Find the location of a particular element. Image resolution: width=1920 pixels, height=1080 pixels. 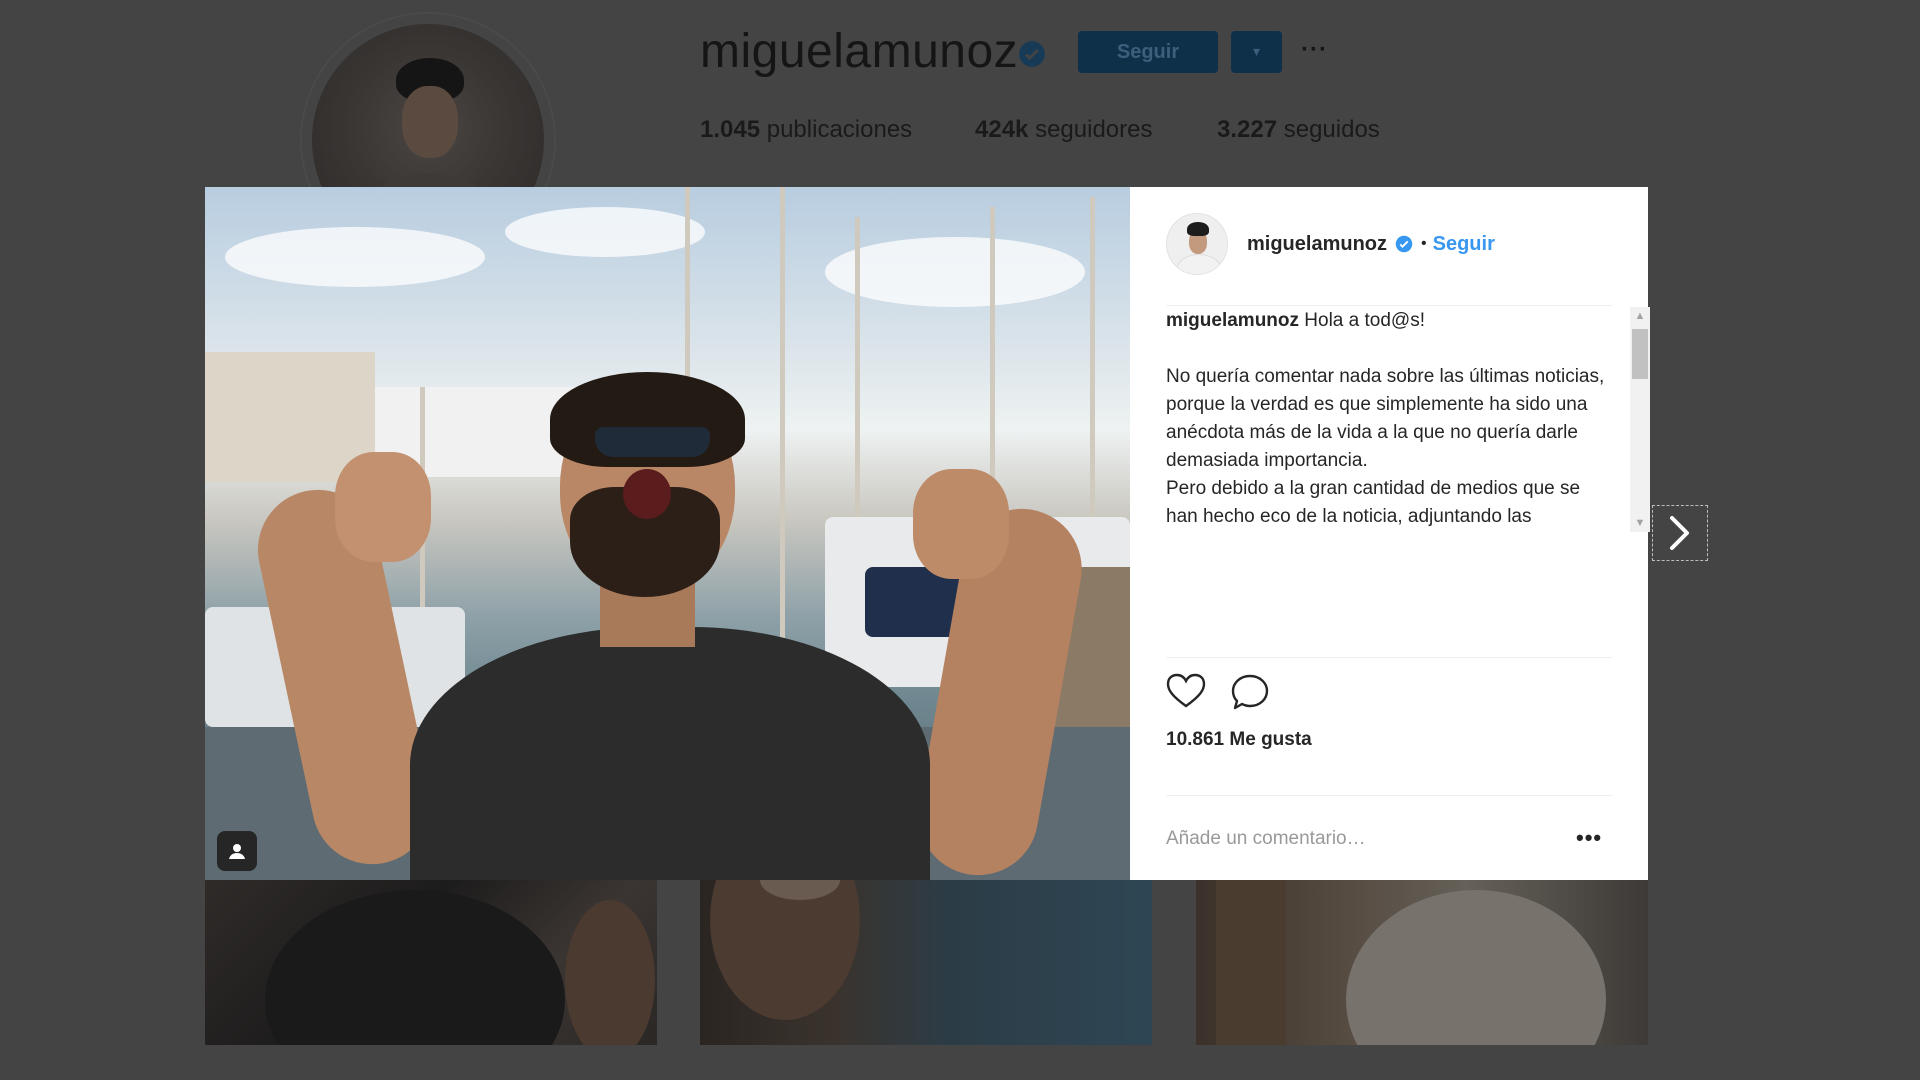

scroll-down-icon: ▼ is located at coordinates (1640, 523).